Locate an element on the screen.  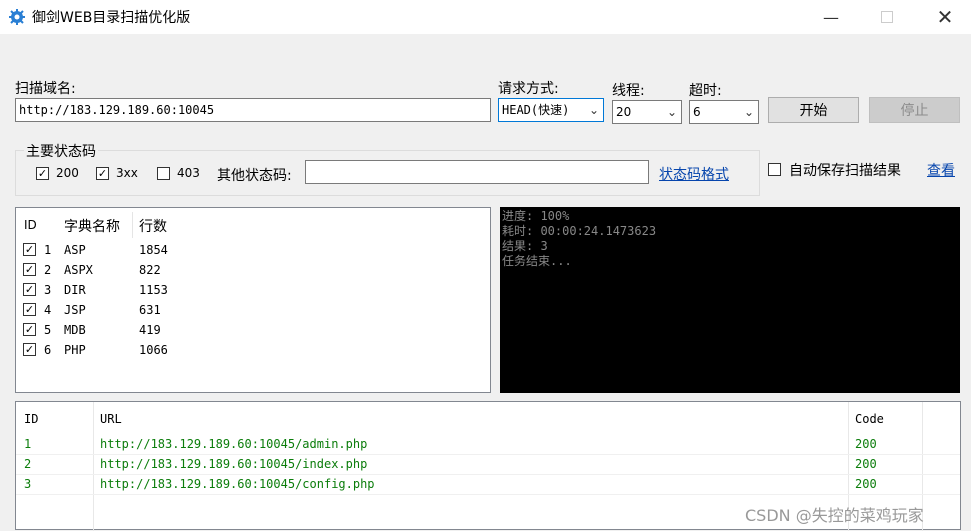
dict-row-name: MDB is located at coordinates (75, 330).